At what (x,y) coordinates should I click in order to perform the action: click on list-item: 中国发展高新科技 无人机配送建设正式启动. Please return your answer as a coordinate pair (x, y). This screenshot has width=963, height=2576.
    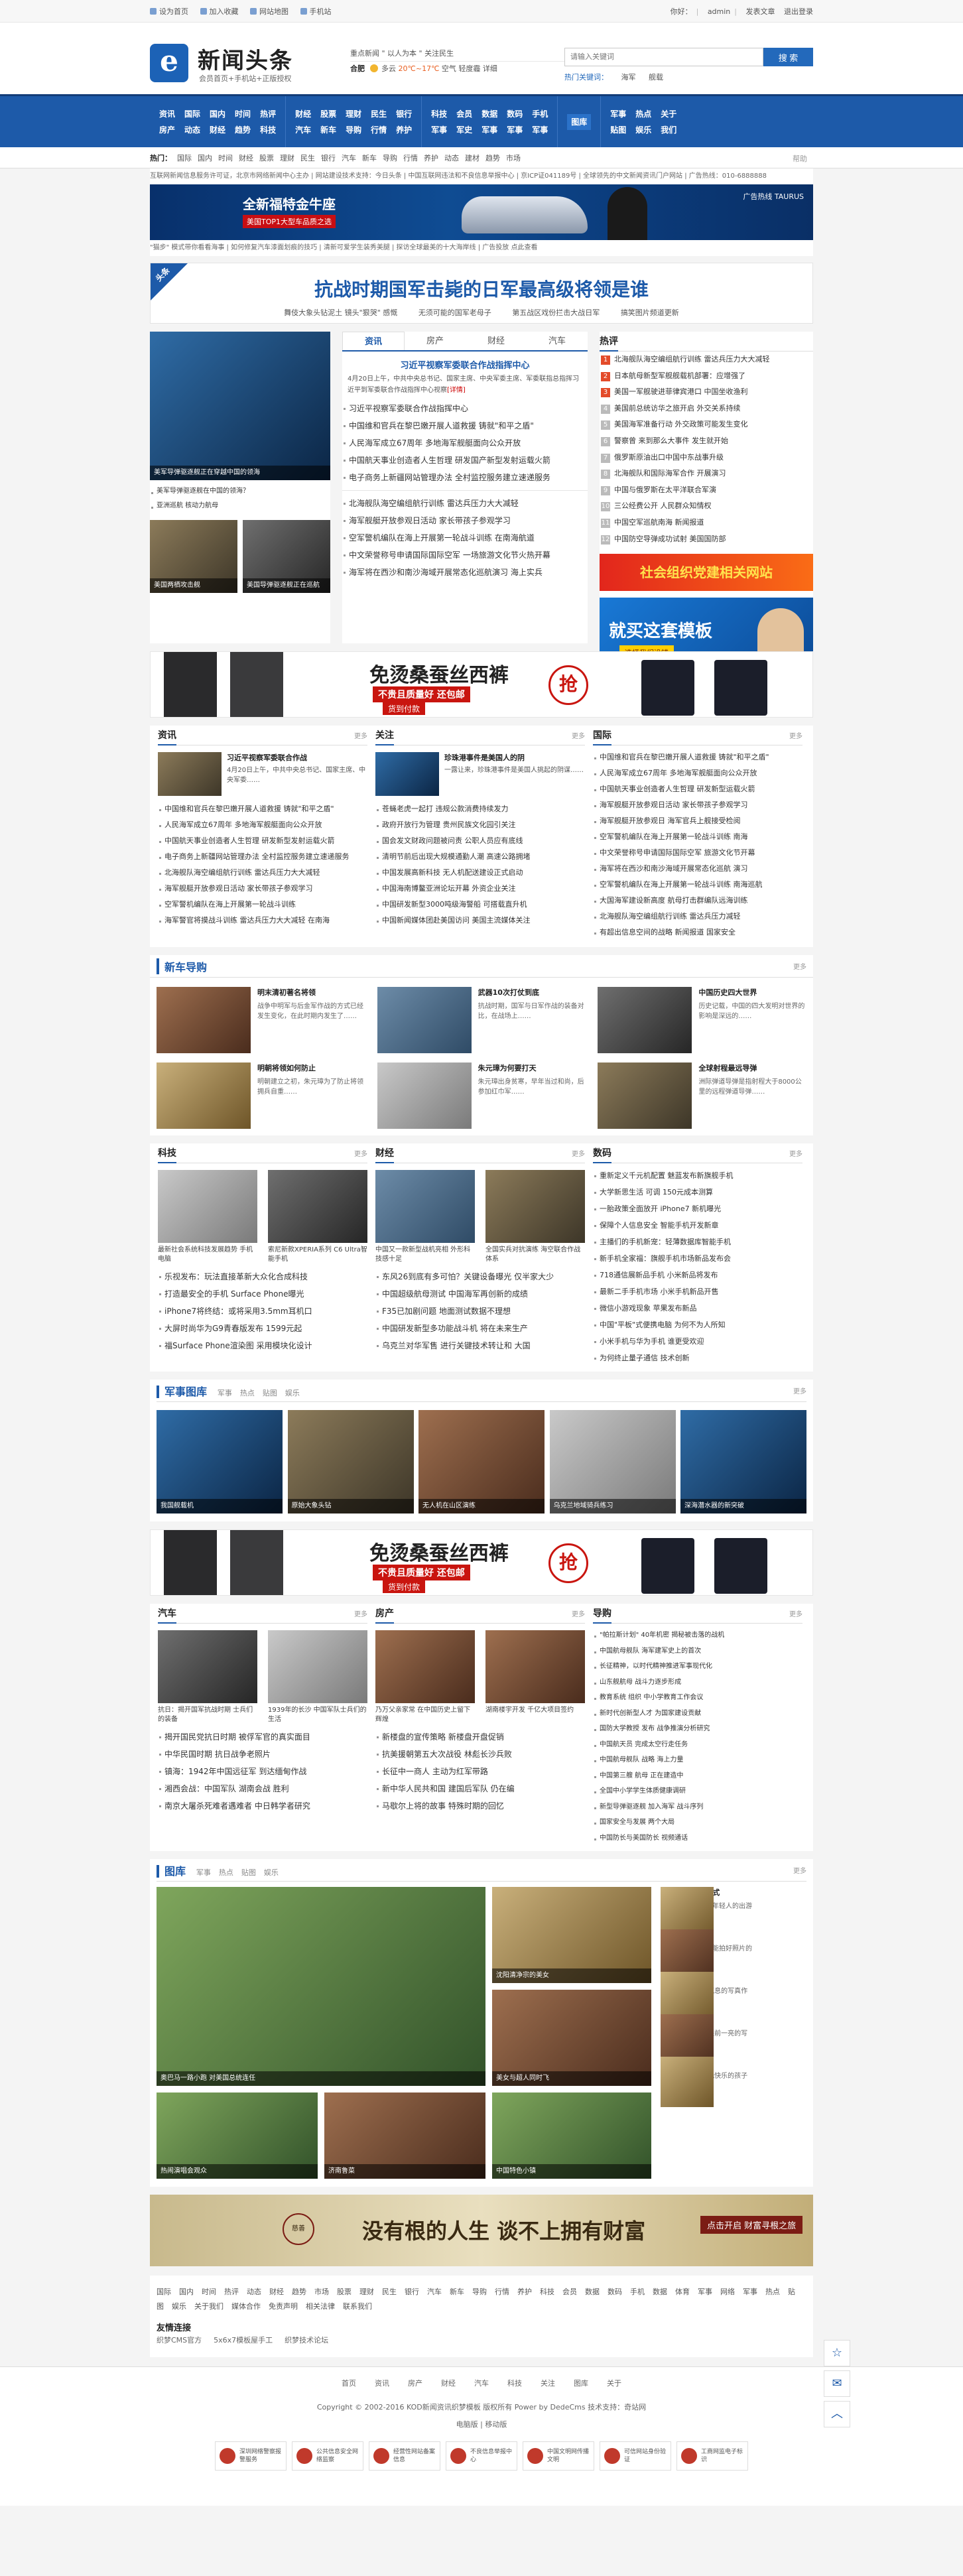
    Looking at the image, I should click on (480, 873).